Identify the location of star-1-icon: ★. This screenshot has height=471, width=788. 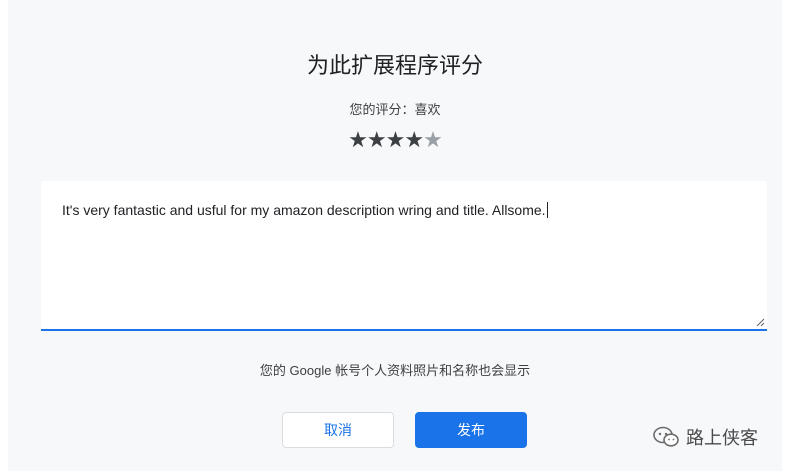
(358, 139).